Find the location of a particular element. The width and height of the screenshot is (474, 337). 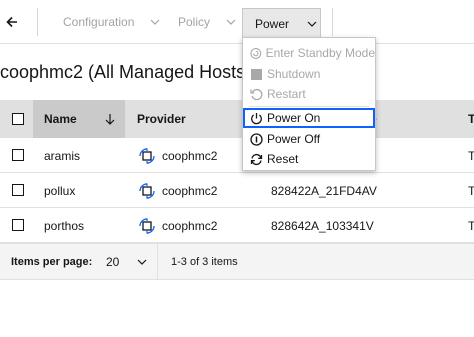

menu-item-restart: Restart is located at coordinates (309, 94).